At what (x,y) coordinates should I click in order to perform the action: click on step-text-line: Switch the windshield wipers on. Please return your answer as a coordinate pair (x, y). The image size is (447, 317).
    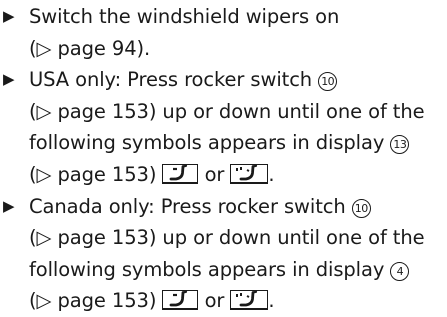
    Looking at the image, I should click on (238, 17).